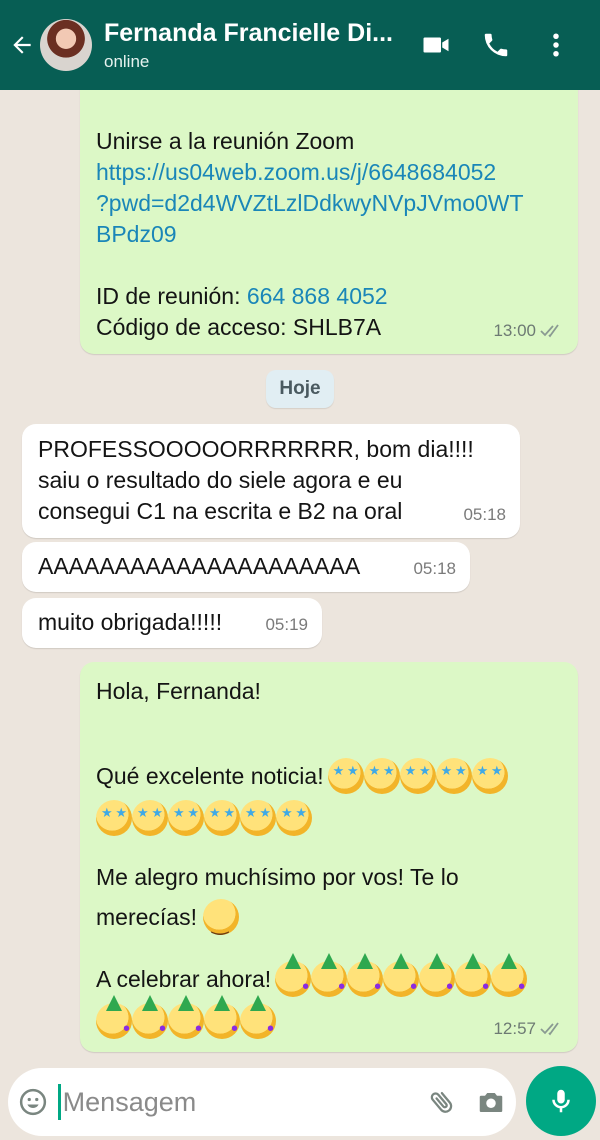 Image resolution: width=600 pixels, height=1140 pixels. I want to click on phone-call-icon, so click(496, 45).